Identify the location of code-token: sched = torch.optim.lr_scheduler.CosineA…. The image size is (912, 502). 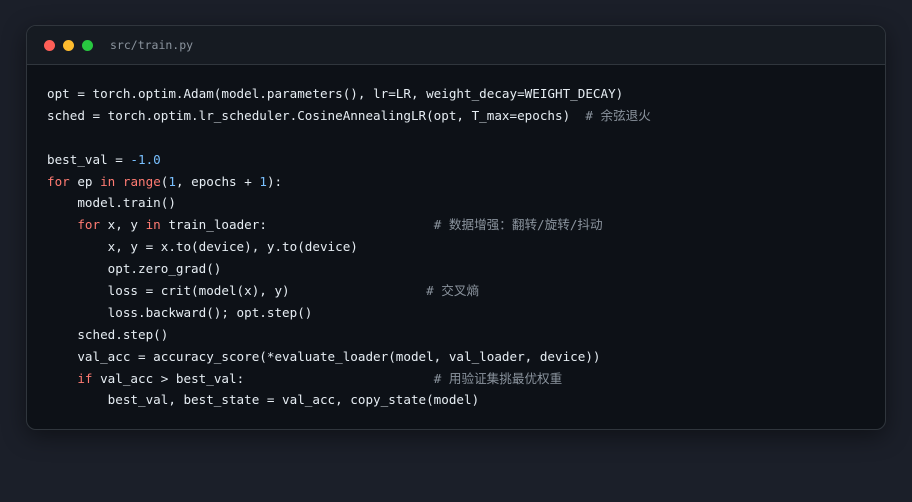
(316, 115).